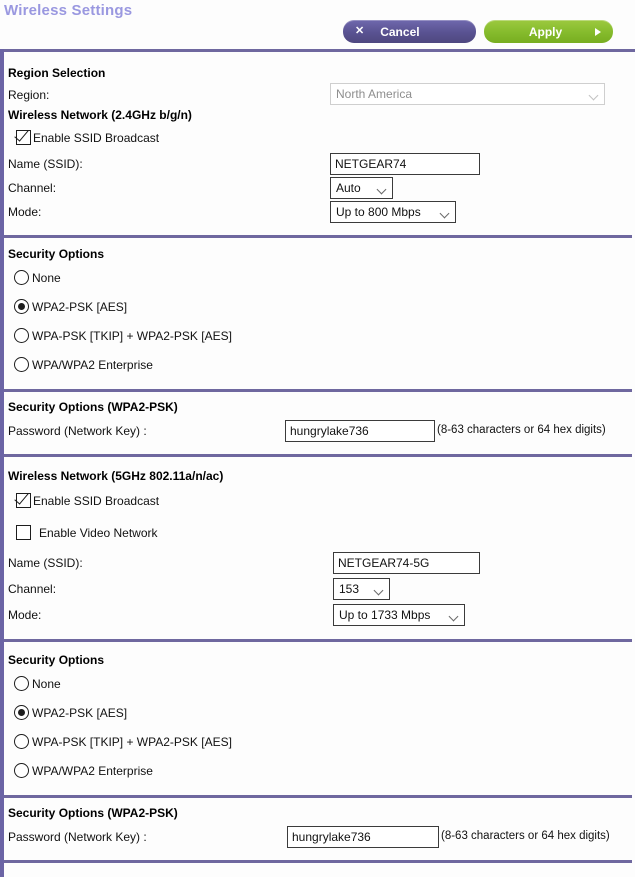  I want to click on video-network-5-label: Enable Video Network, so click(98, 532).